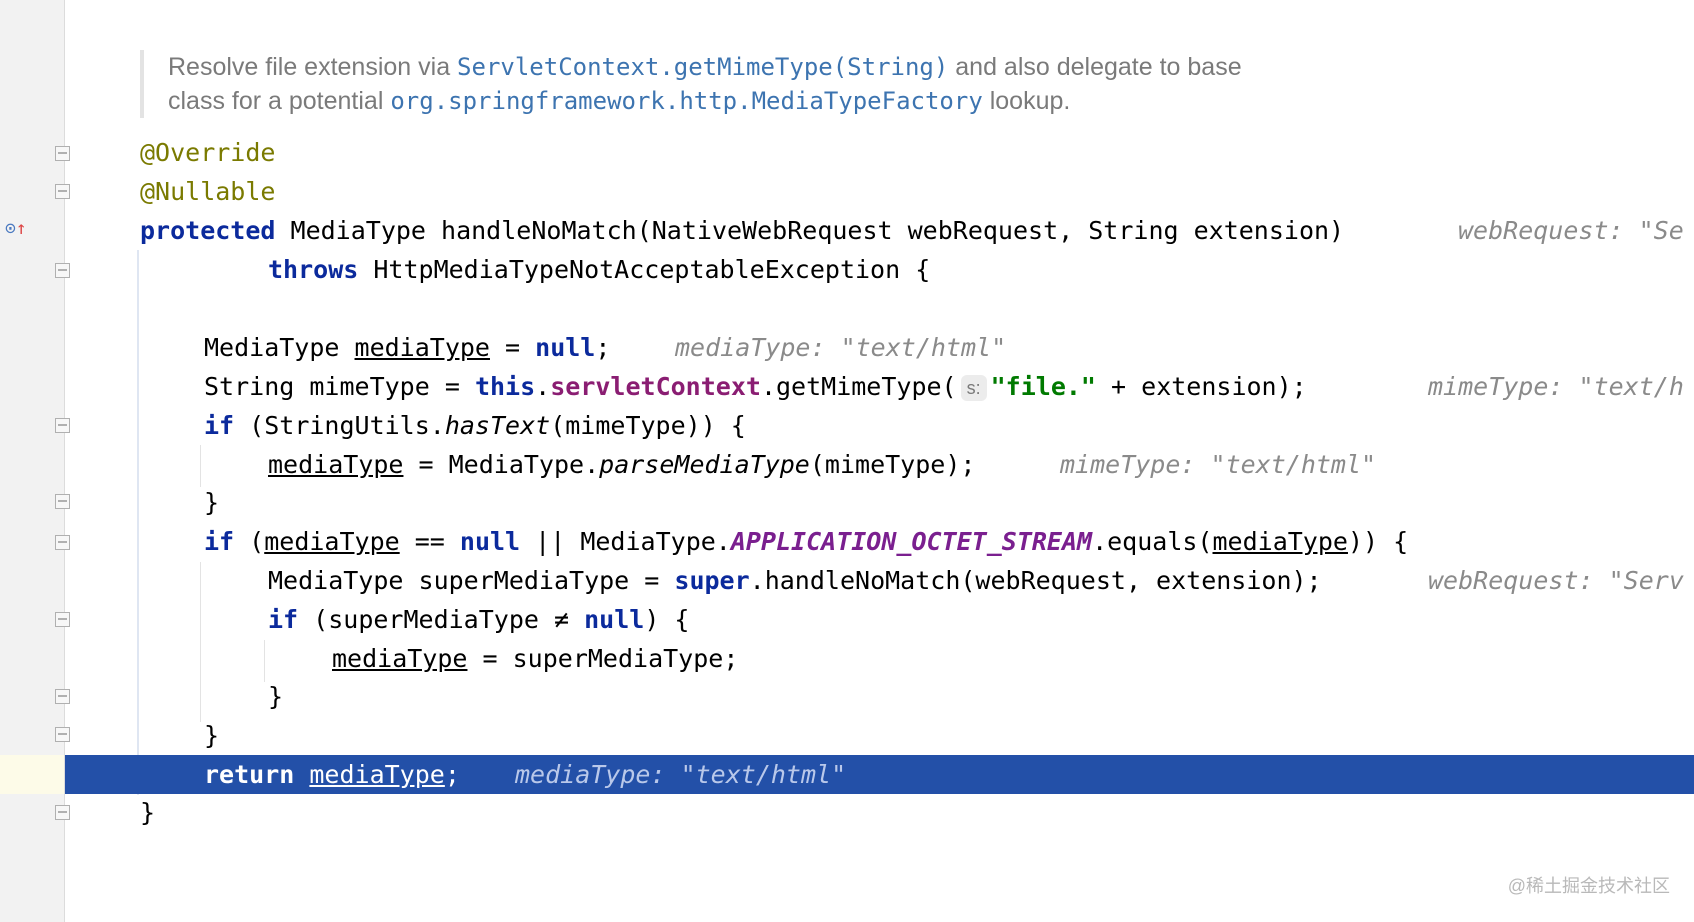  What do you see at coordinates (648, 425) in the screenshot?
I see `code-text: (mimeType)) {` at bounding box center [648, 425].